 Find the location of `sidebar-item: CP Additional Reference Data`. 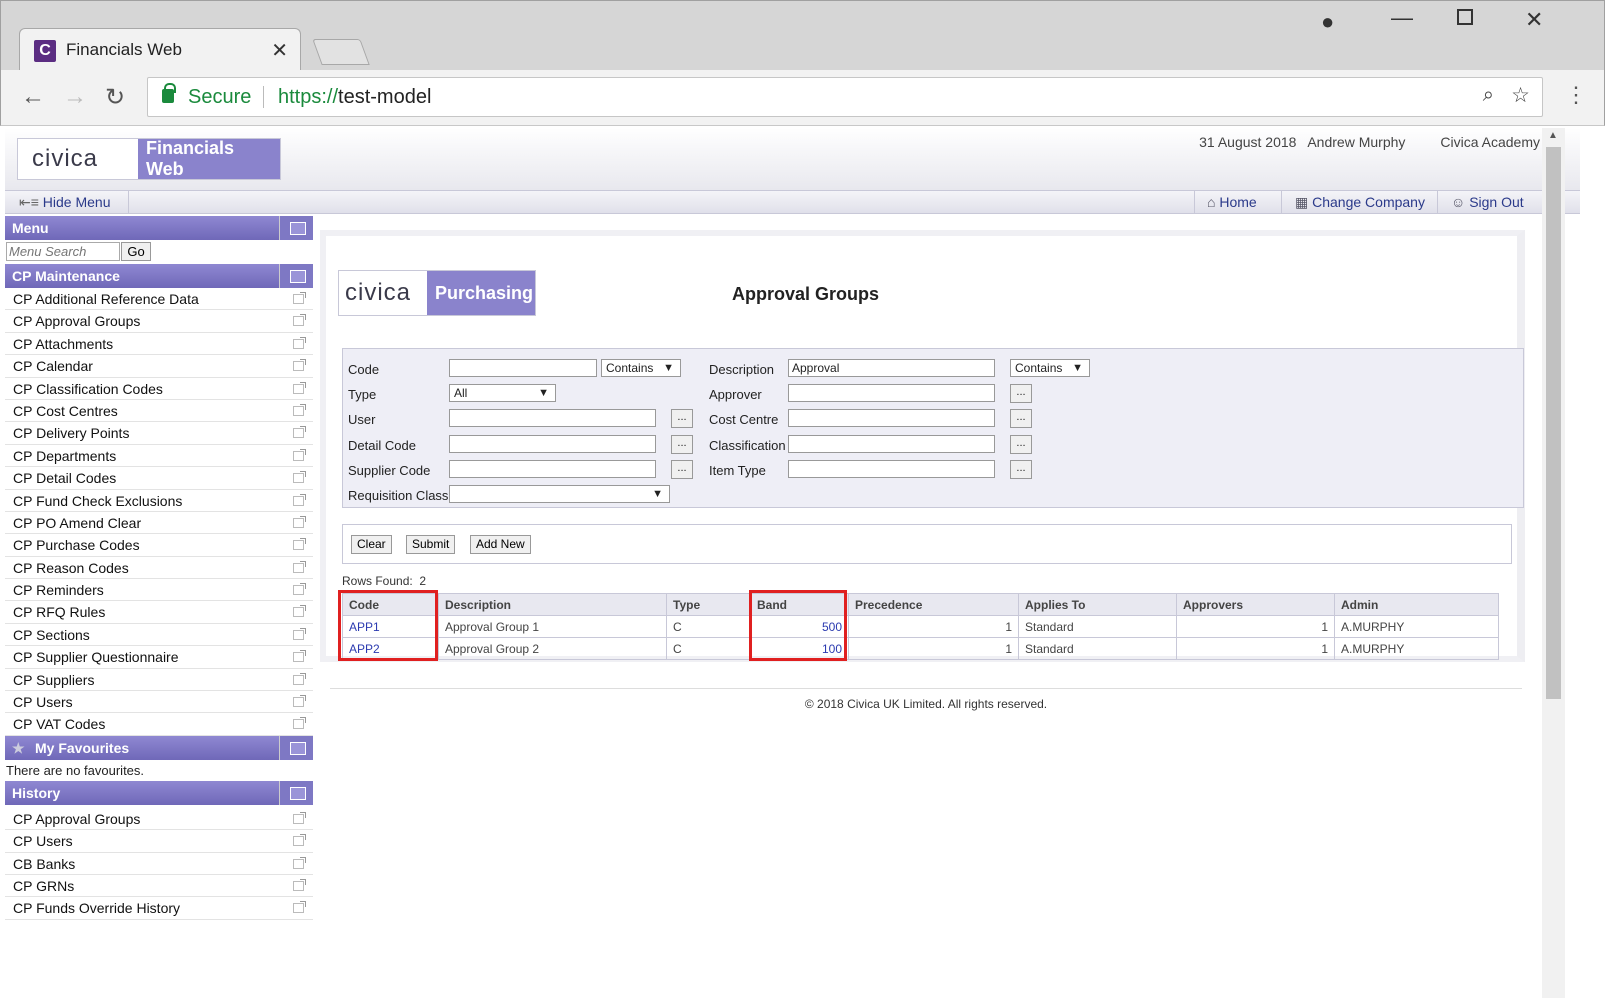

sidebar-item: CP Additional Reference Data is located at coordinates (159, 299).